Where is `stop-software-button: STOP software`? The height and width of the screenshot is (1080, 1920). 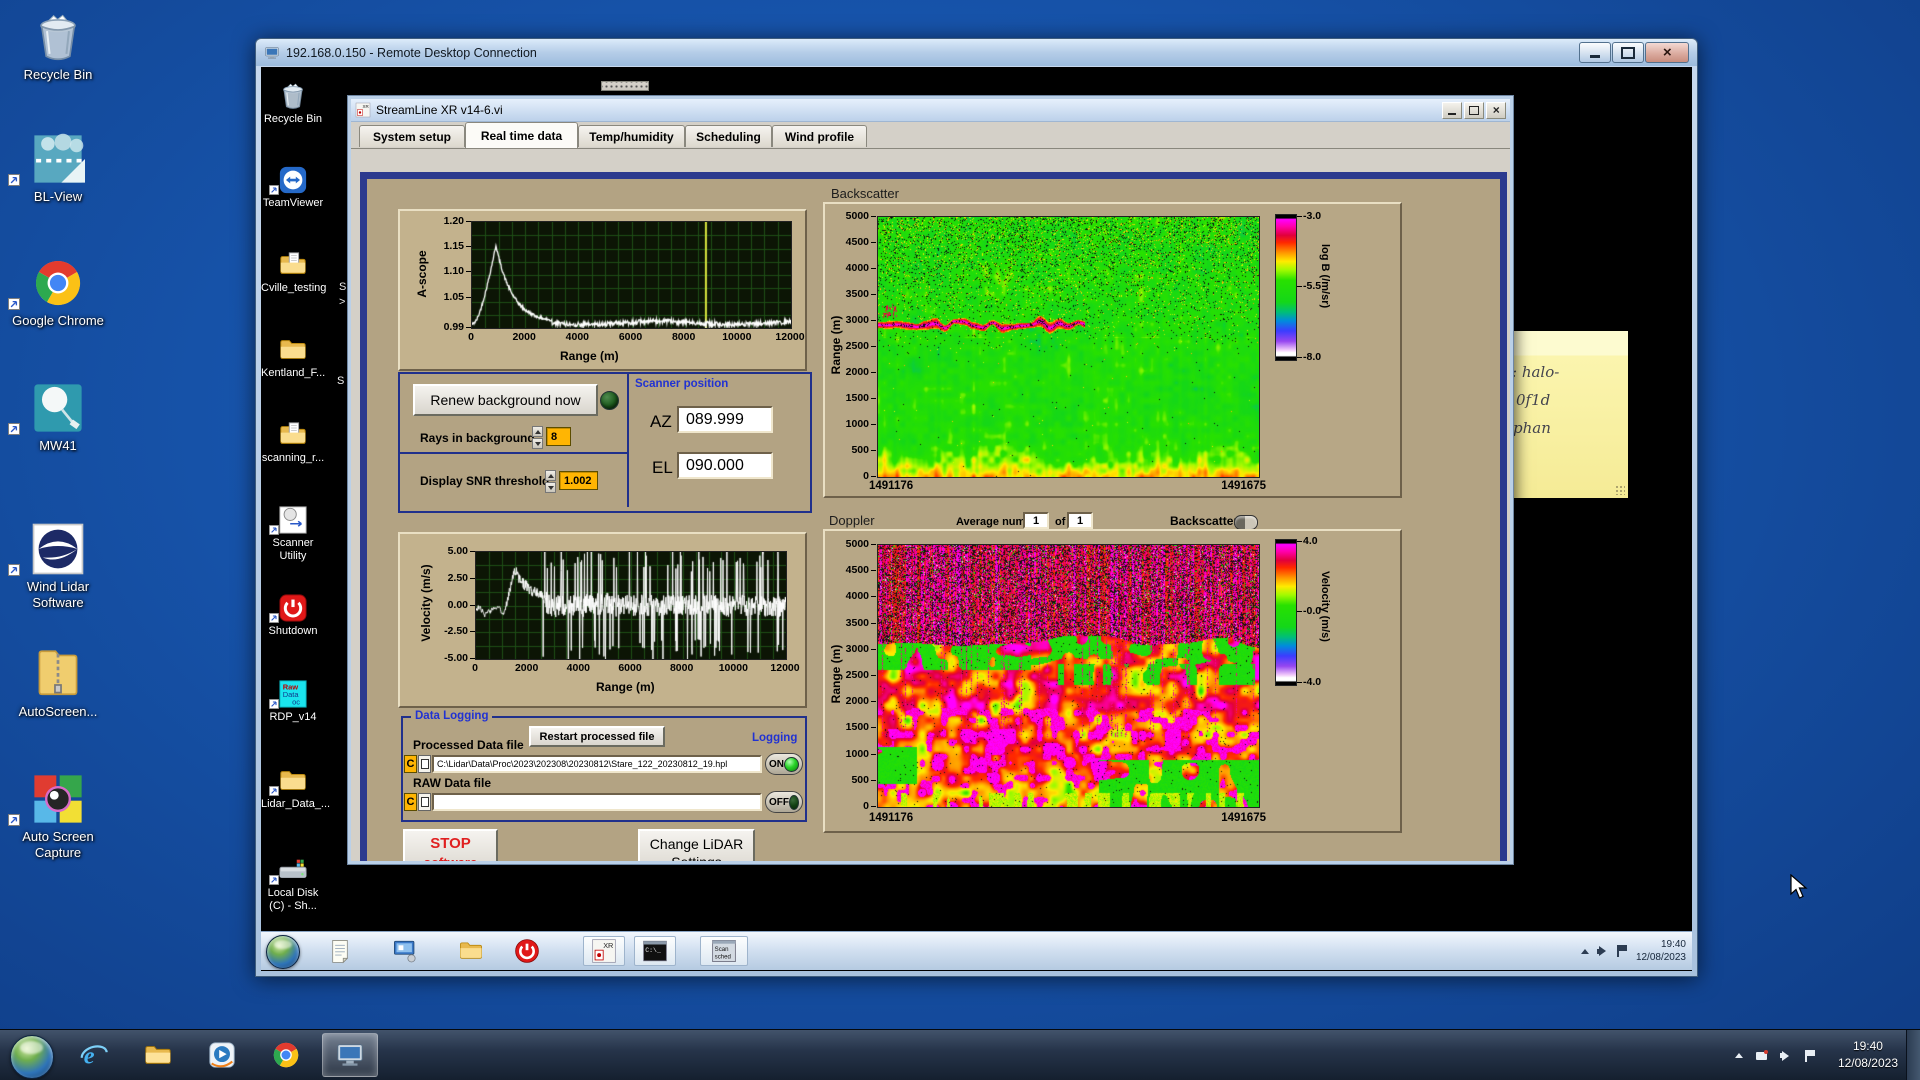
stop-software-button: STOP software is located at coordinates (450, 845).